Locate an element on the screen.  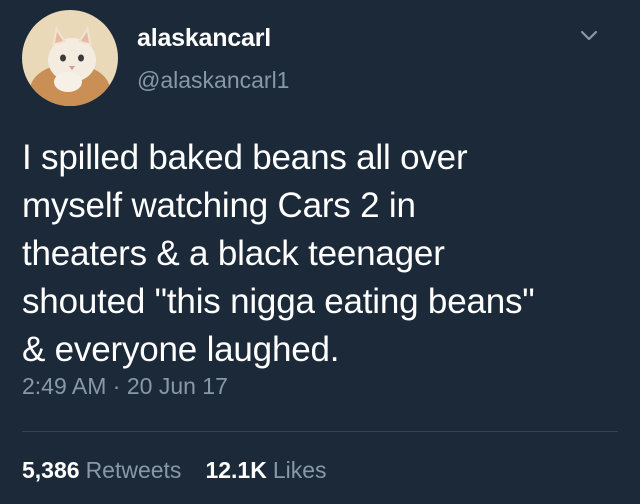
retweets-stat: 5,386 Retweets is located at coordinates (101, 470).